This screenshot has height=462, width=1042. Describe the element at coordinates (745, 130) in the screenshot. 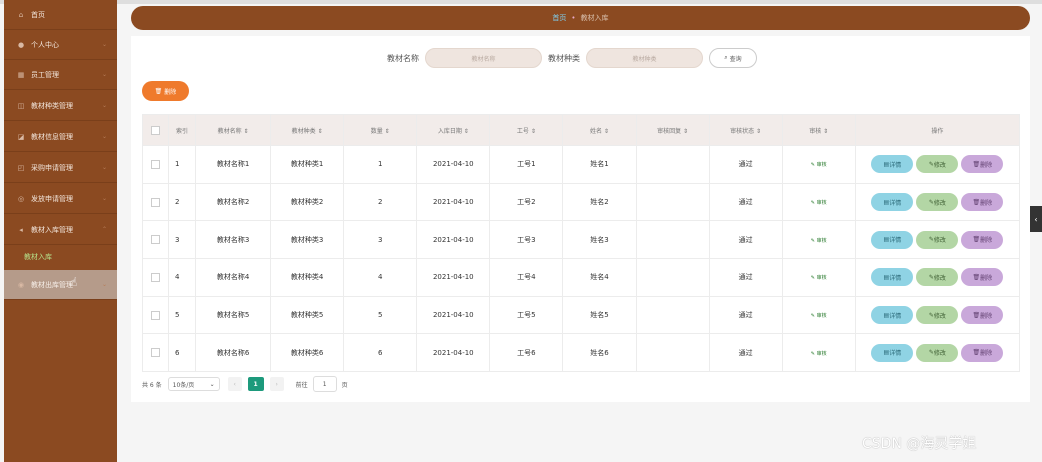

I see `column-header: 审核状态 ⇕` at that location.